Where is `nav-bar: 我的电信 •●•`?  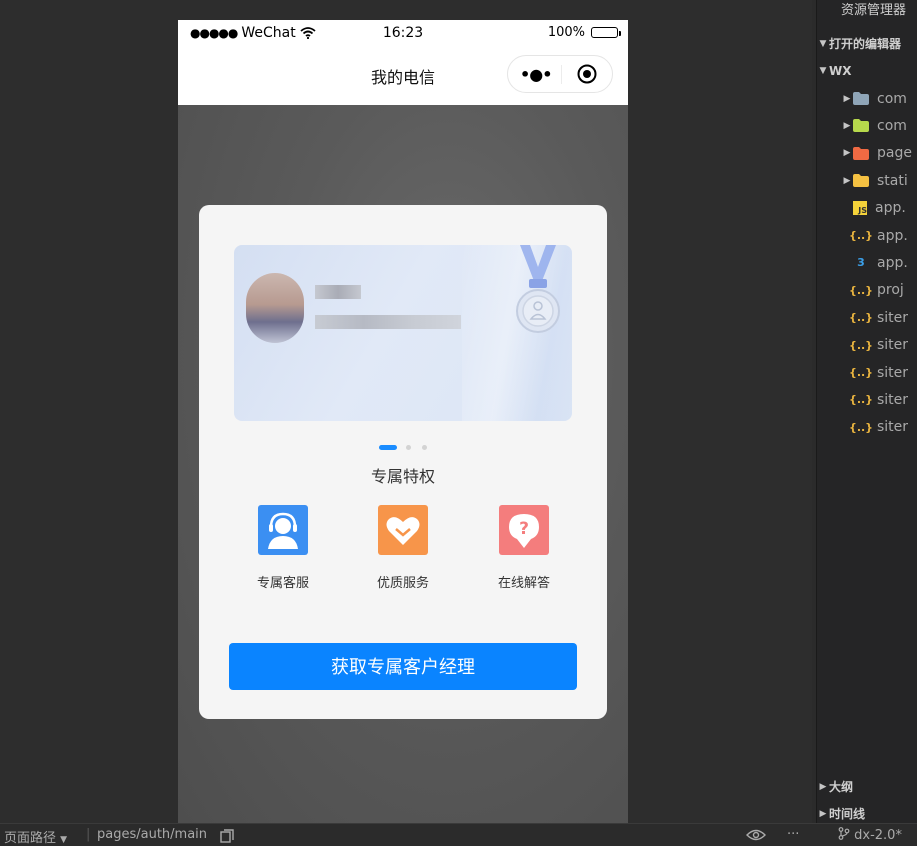
nav-bar: 我的电信 •●• is located at coordinates (403, 76).